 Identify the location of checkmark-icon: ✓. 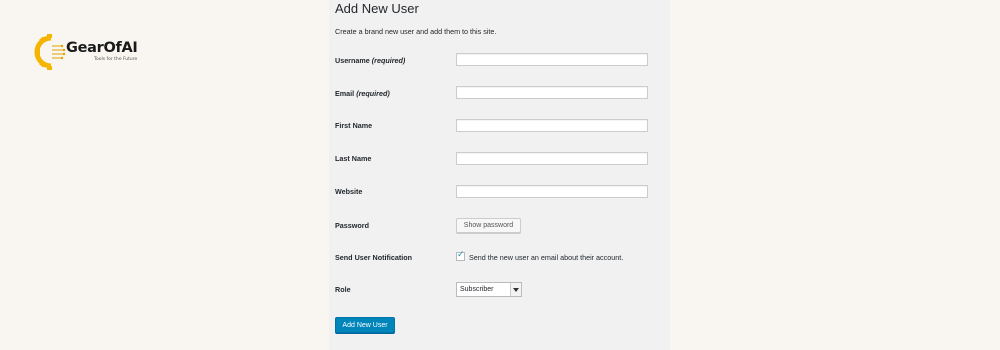
(461, 254).